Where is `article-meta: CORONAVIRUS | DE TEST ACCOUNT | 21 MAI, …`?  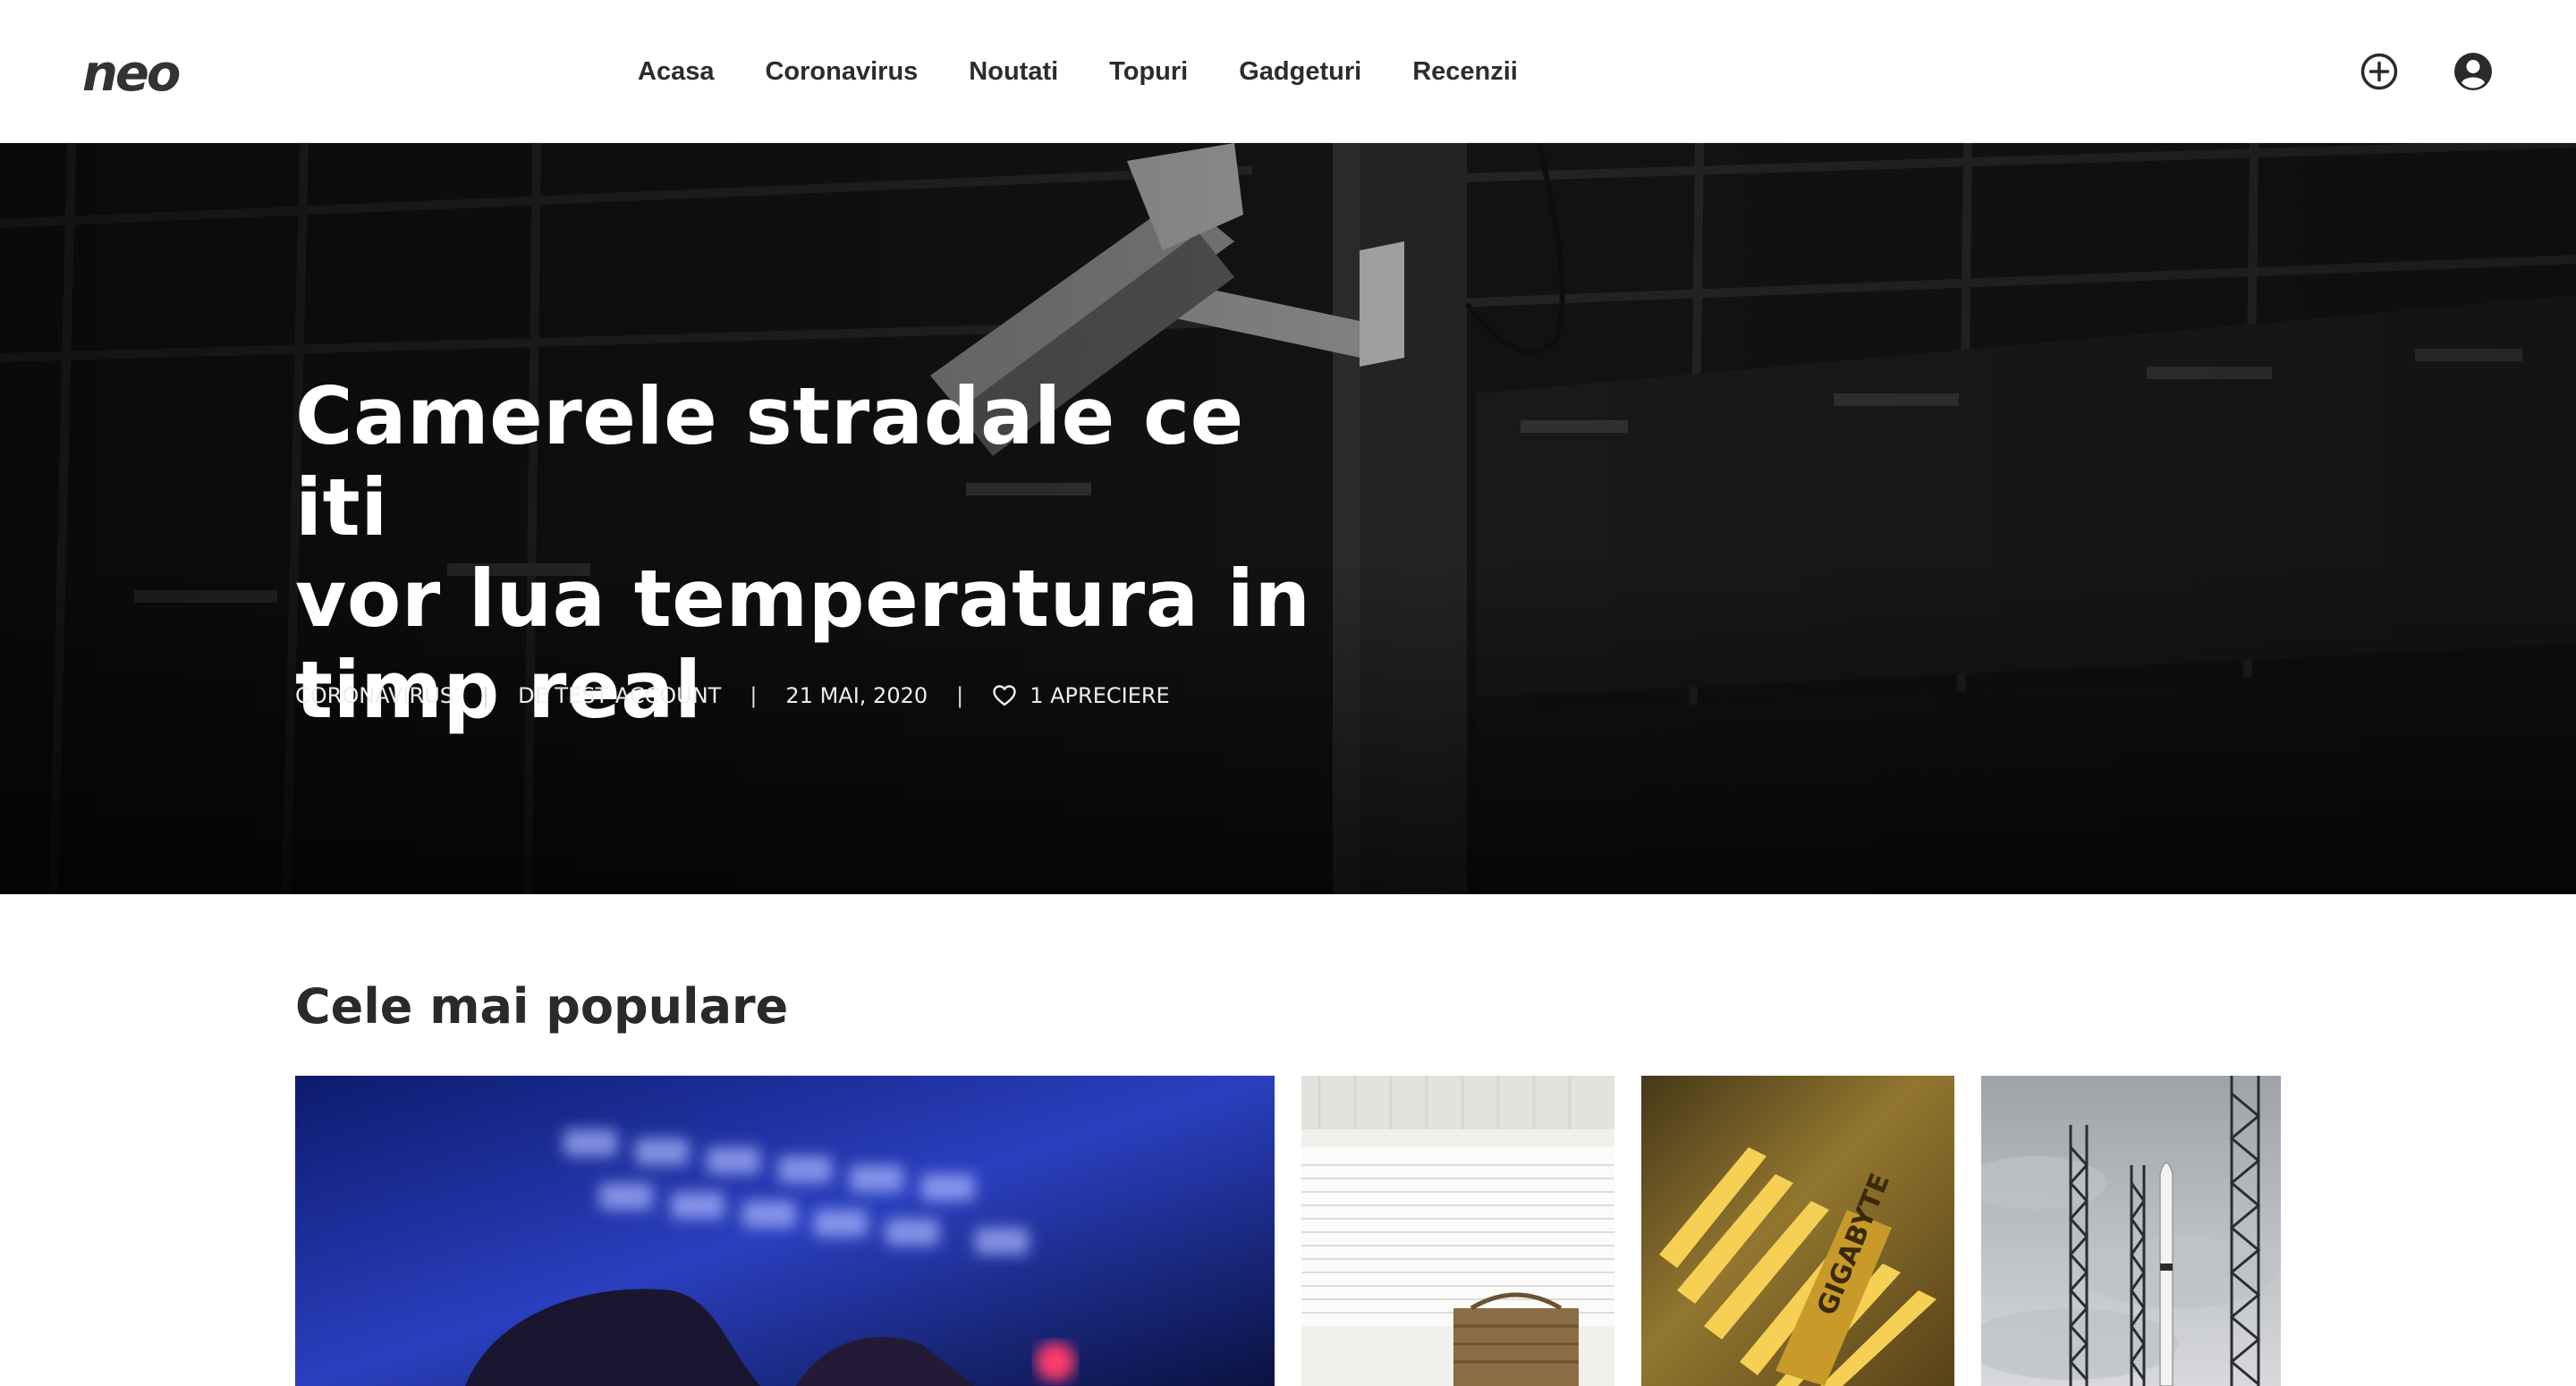
article-meta: CORONAVIRUS | DE TEST ACCOUNT | 21 MAI, … is located at coordinates (732, 695).